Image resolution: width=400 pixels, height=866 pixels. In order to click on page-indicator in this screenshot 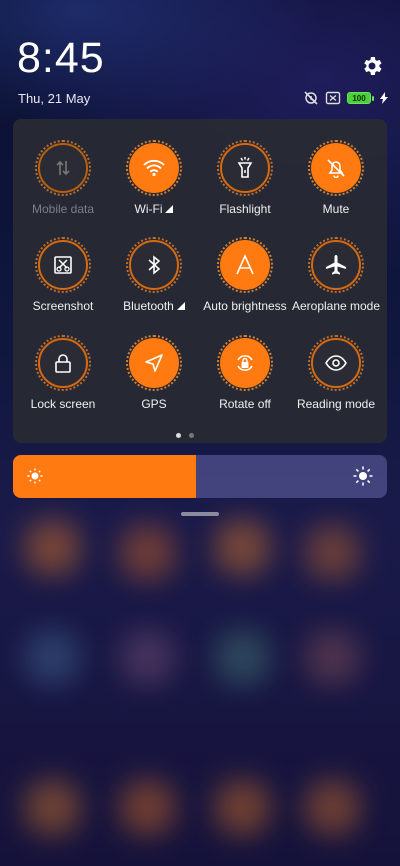, I will do `click(185, 435)`.